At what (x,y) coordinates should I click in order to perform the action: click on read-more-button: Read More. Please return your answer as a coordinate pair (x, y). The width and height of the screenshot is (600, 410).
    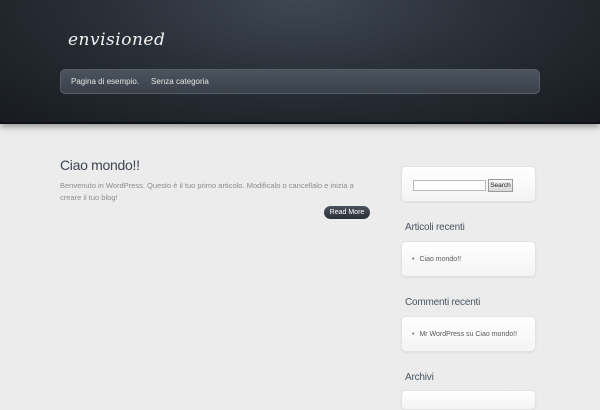
    Looking at the image, I should click on (347, 212).